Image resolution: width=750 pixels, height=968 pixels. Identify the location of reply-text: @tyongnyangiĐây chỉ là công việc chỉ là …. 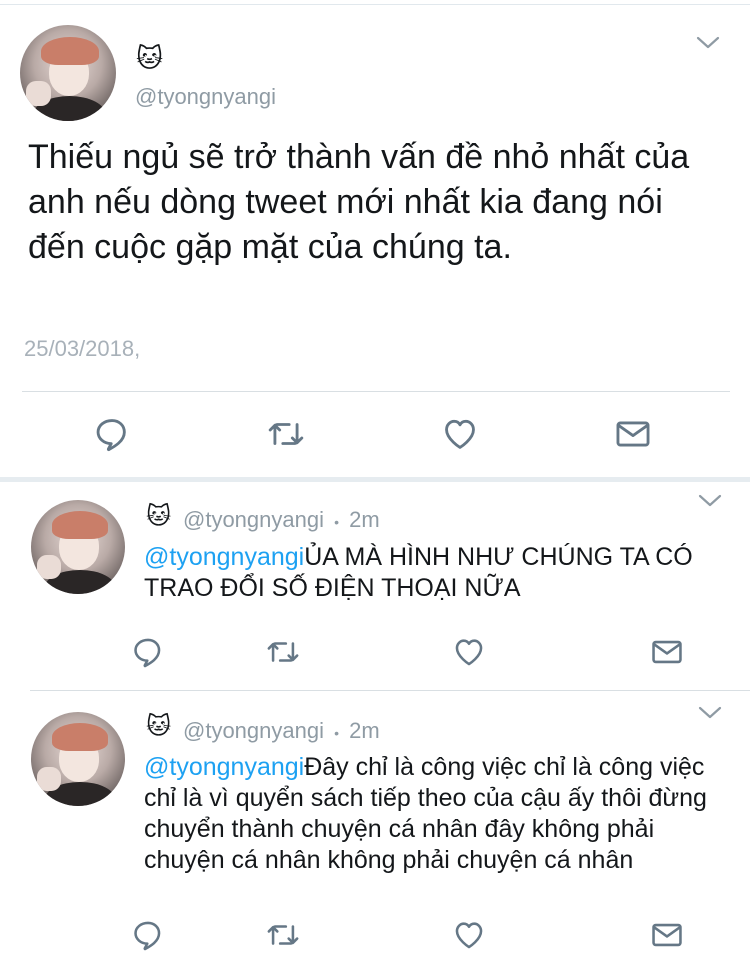
(434, 814).